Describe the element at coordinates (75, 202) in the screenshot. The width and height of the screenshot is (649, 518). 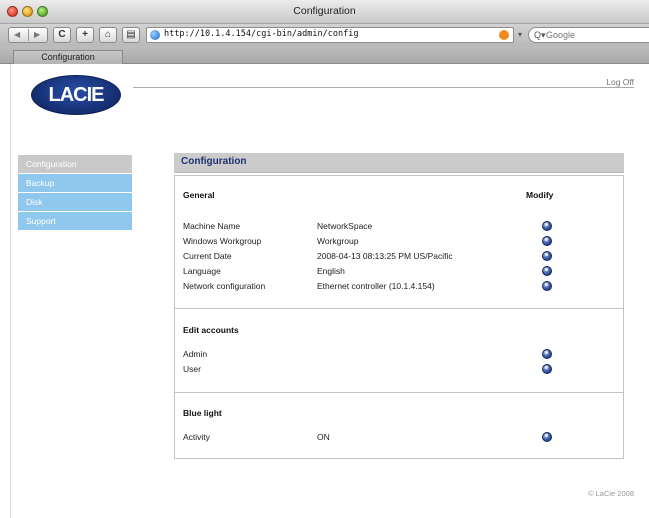
I see `sidebar-item-disk: Disk` at that location.